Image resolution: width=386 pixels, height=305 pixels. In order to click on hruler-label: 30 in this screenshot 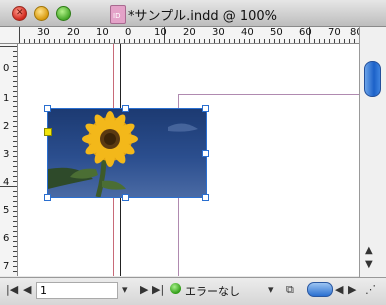, I will do `click(218, 32)`.